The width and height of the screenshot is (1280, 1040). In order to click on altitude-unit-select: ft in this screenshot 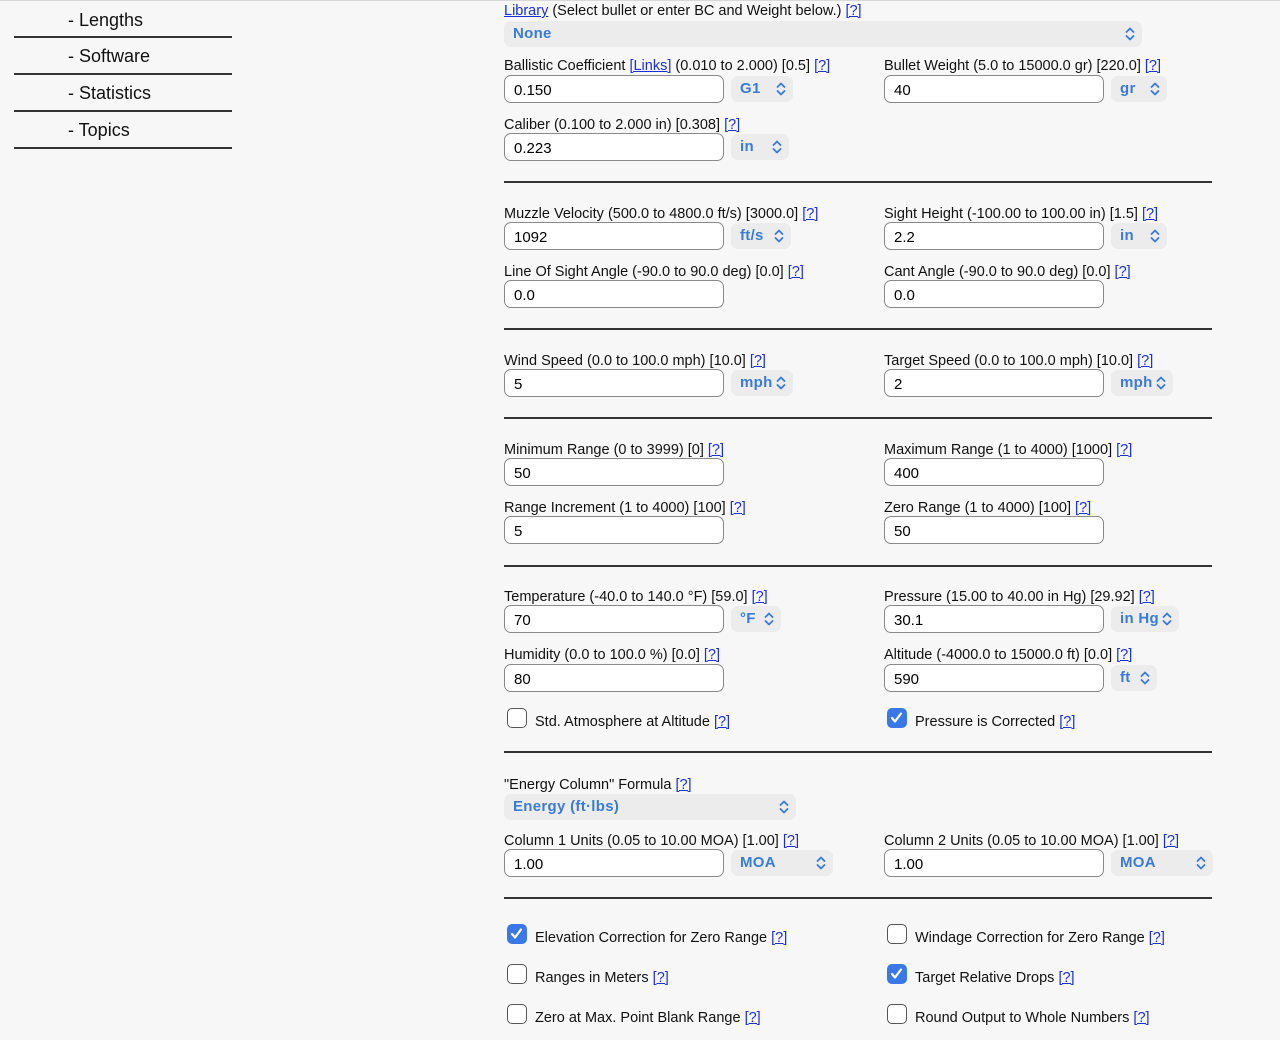, I will do `click(1134, 678)`.